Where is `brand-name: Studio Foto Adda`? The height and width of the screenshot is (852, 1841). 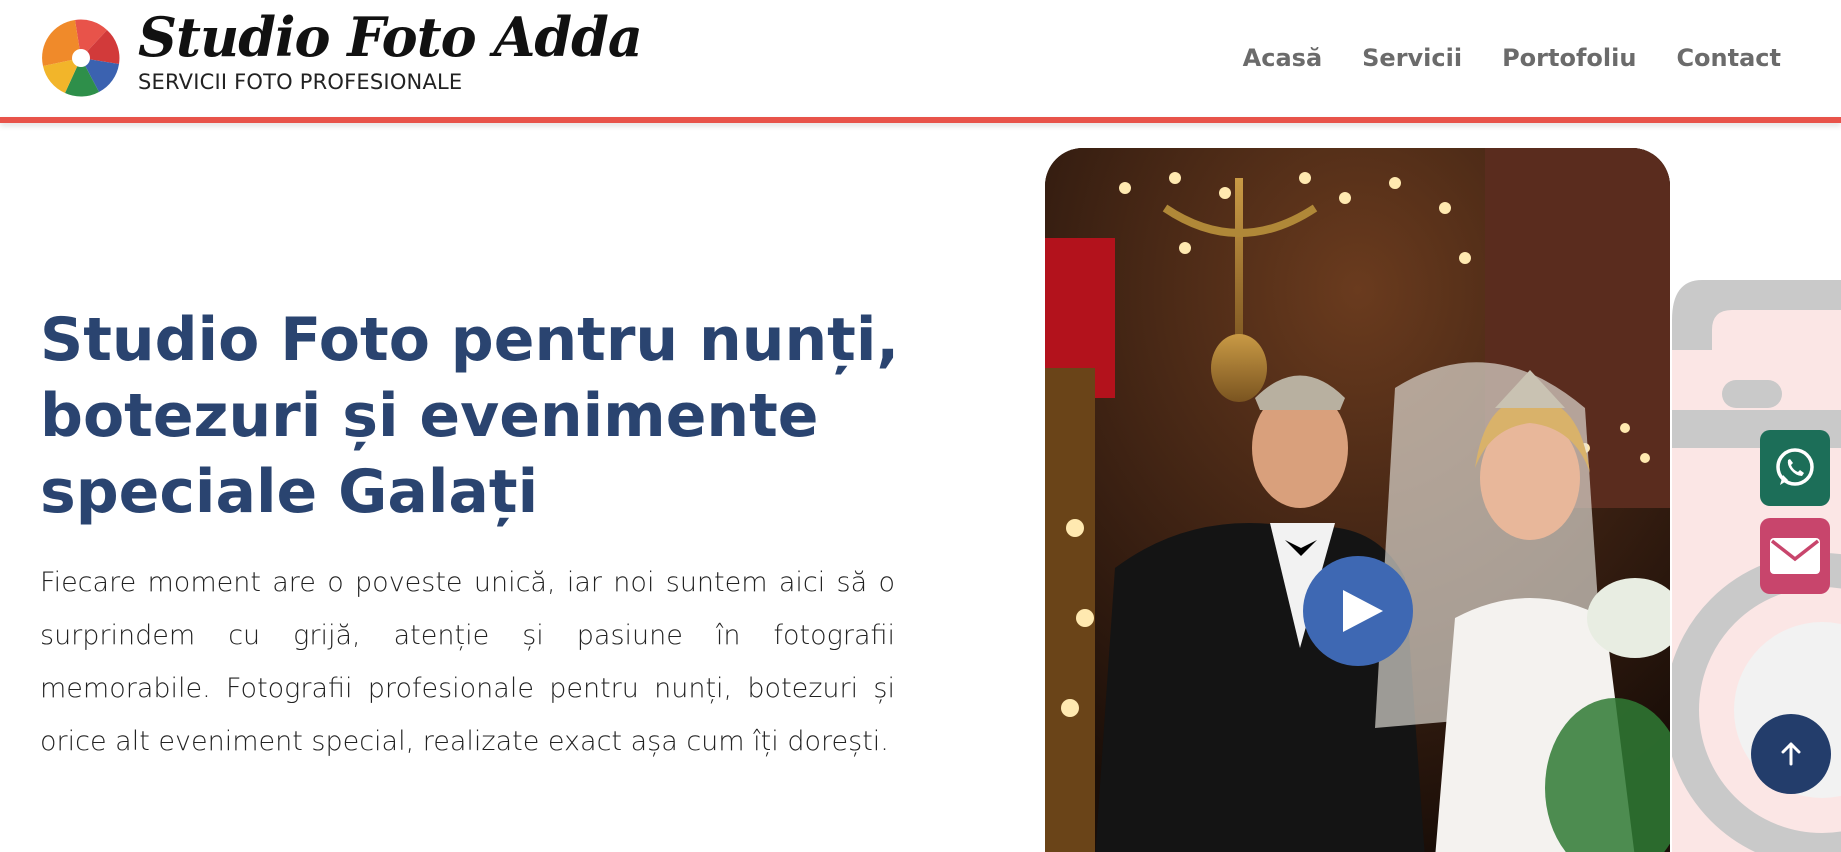
brand-name: Studio Foto Adda is located at coordinates (390, 37).